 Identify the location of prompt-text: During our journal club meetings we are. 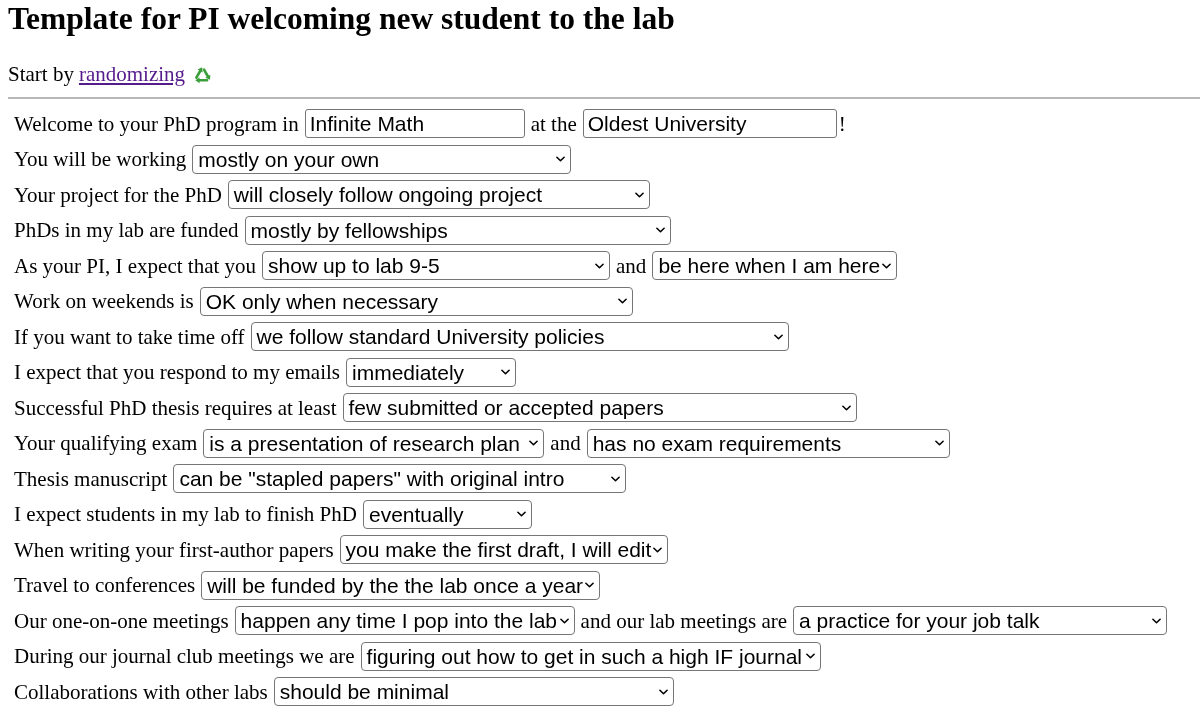
(184, 656).